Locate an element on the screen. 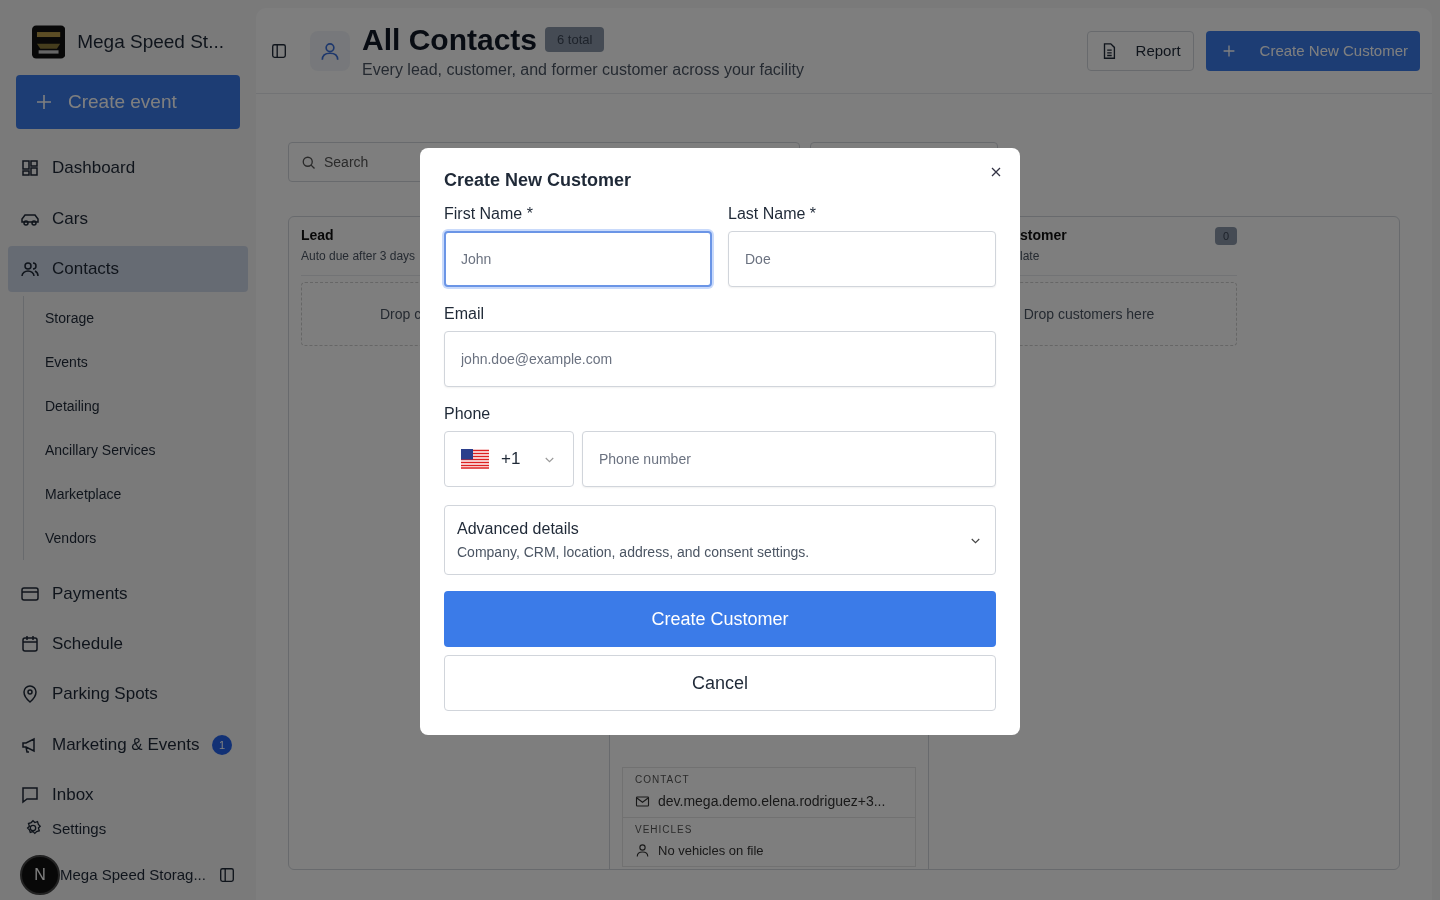 This screenshot has width=1440, height=900. field-label: Last Name * is located at coordinates (773, 214).